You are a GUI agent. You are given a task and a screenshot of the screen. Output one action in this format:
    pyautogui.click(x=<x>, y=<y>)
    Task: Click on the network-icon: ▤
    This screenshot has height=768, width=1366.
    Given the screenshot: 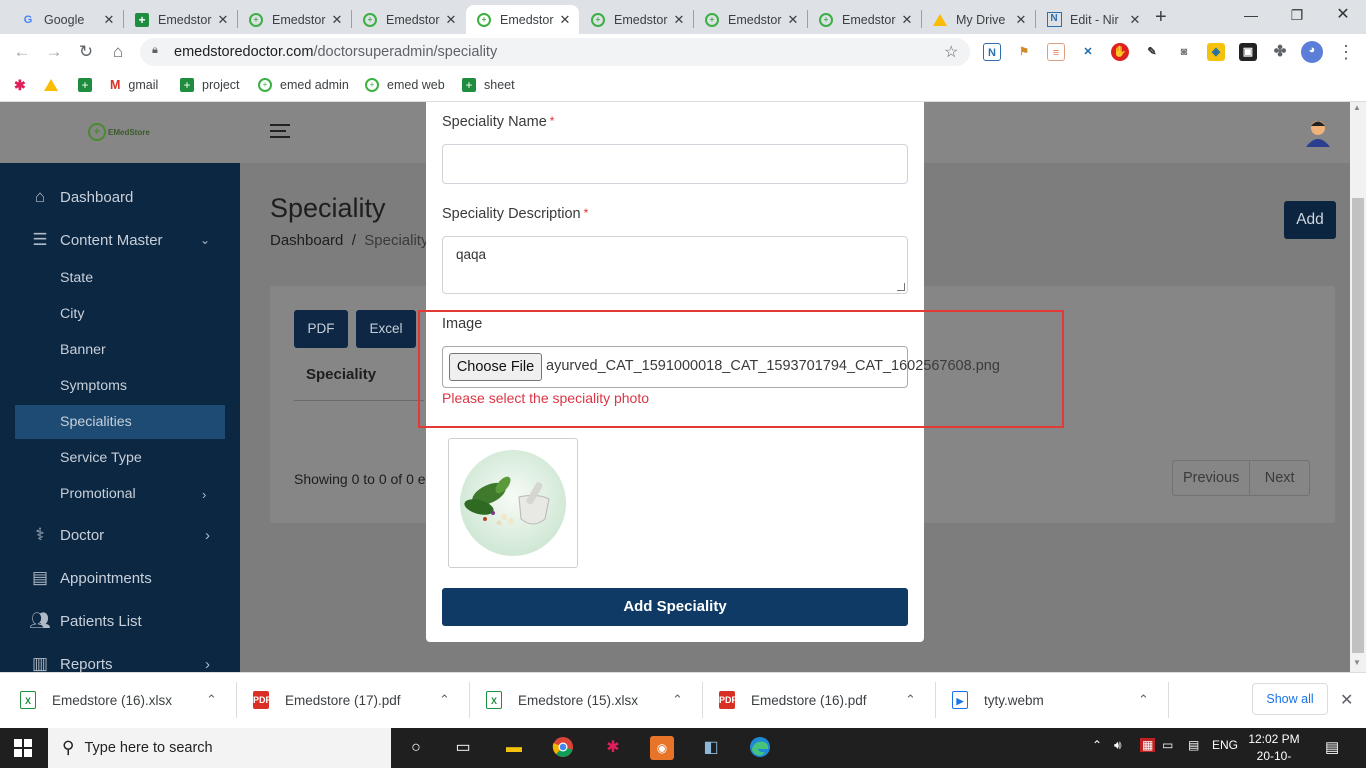 What is the action you would take?
    pyautogui.click(x=1193, y=745)
    